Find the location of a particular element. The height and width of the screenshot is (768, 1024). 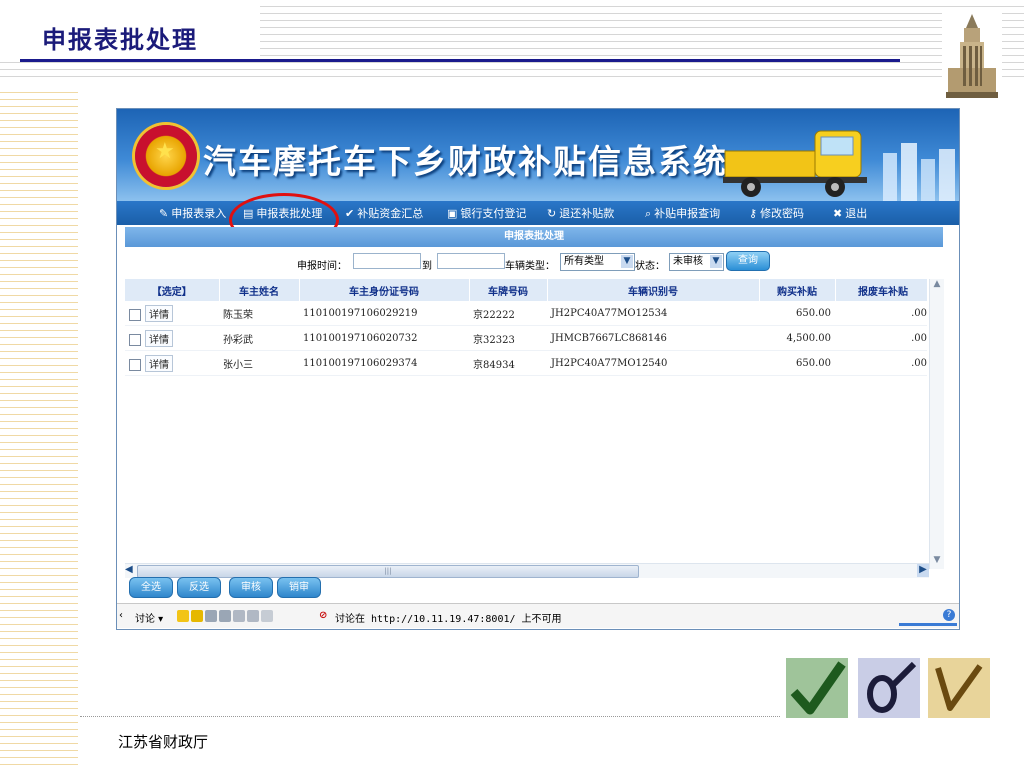

system-title: 汽车摩托车下乡财政补贴信息系统 is located at coordinates (465, 161).